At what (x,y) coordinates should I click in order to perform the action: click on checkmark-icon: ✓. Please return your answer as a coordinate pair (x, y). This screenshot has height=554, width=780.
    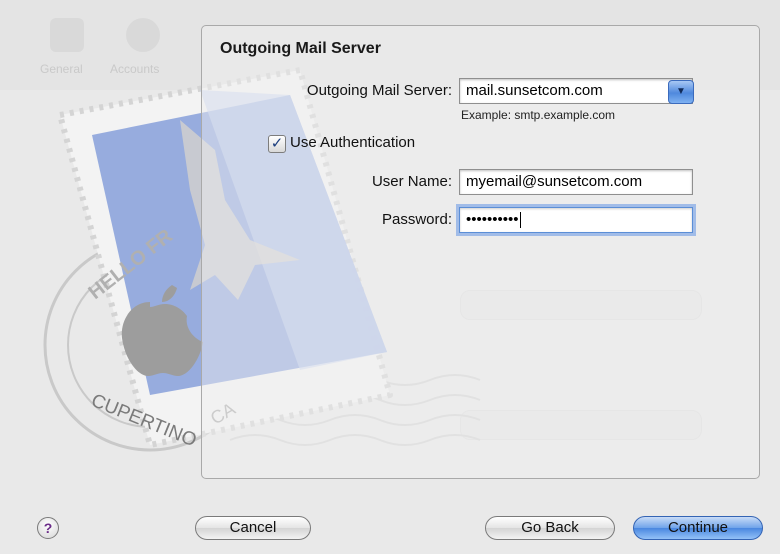
    Looking at the image, I should click on (277, 143).